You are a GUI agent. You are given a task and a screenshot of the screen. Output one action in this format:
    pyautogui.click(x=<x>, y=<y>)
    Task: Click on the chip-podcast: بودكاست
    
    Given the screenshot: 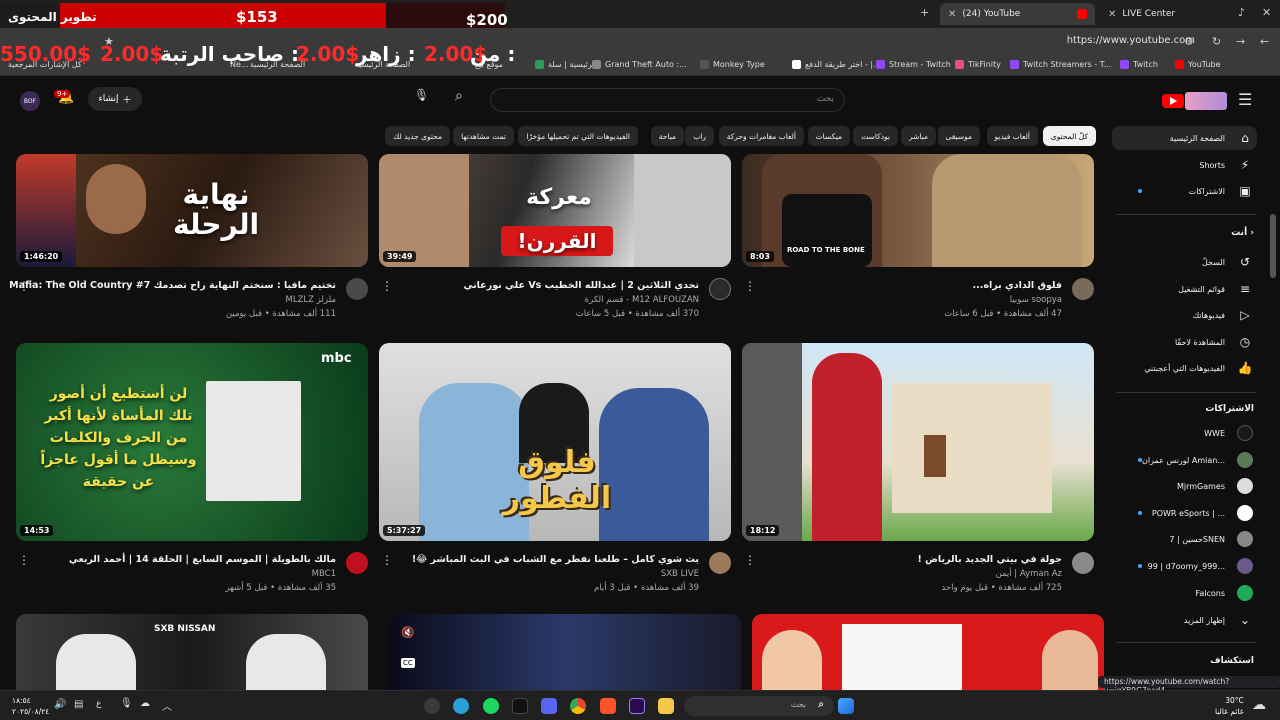 What is the action you would take?
    pyautogui.click(x=875, y=136)
    